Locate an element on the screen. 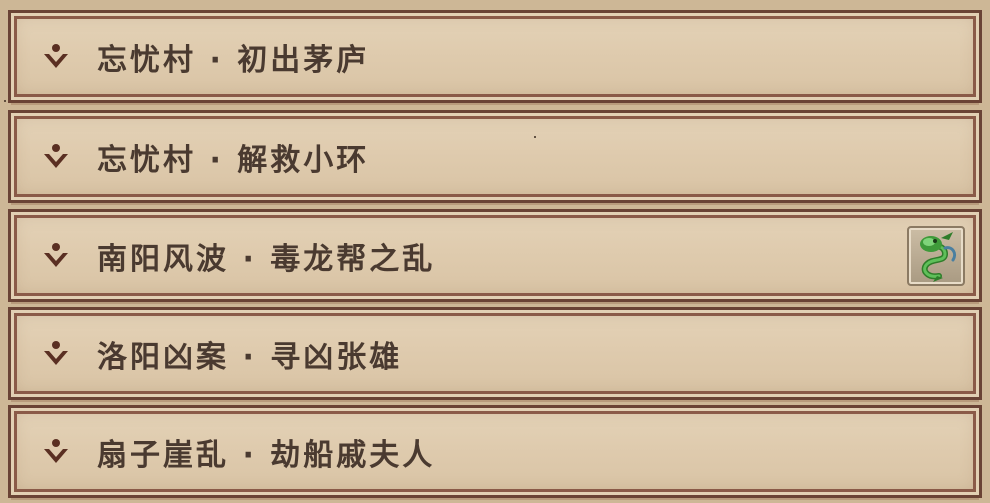 This screenshot has height=503, width=990. quest-title: 扇子崖乱 · 劫船戚夫人 is located at coordinates (266, 455).